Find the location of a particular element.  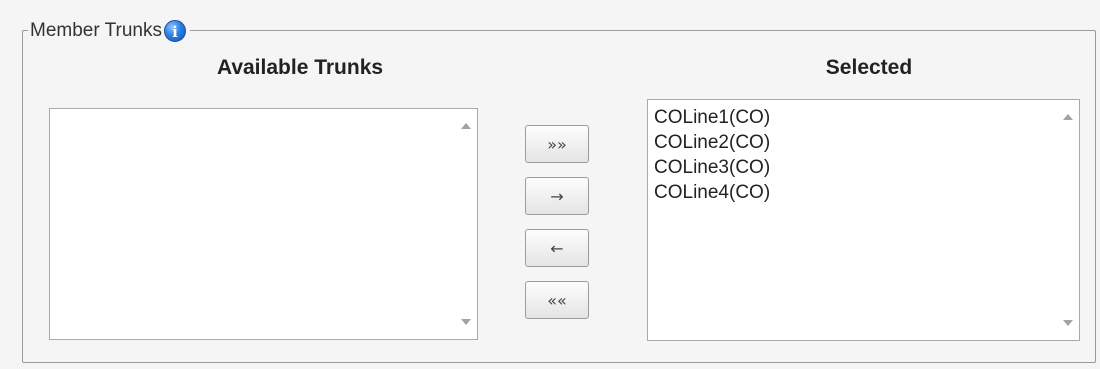

add-all-button: »» is located at coordinates (557, 144).